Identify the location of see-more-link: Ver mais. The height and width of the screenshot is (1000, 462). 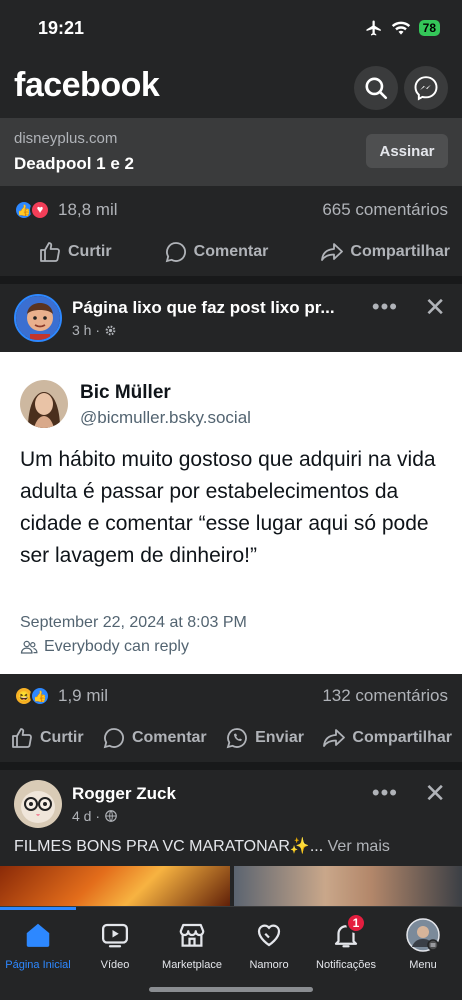
(359, 846).